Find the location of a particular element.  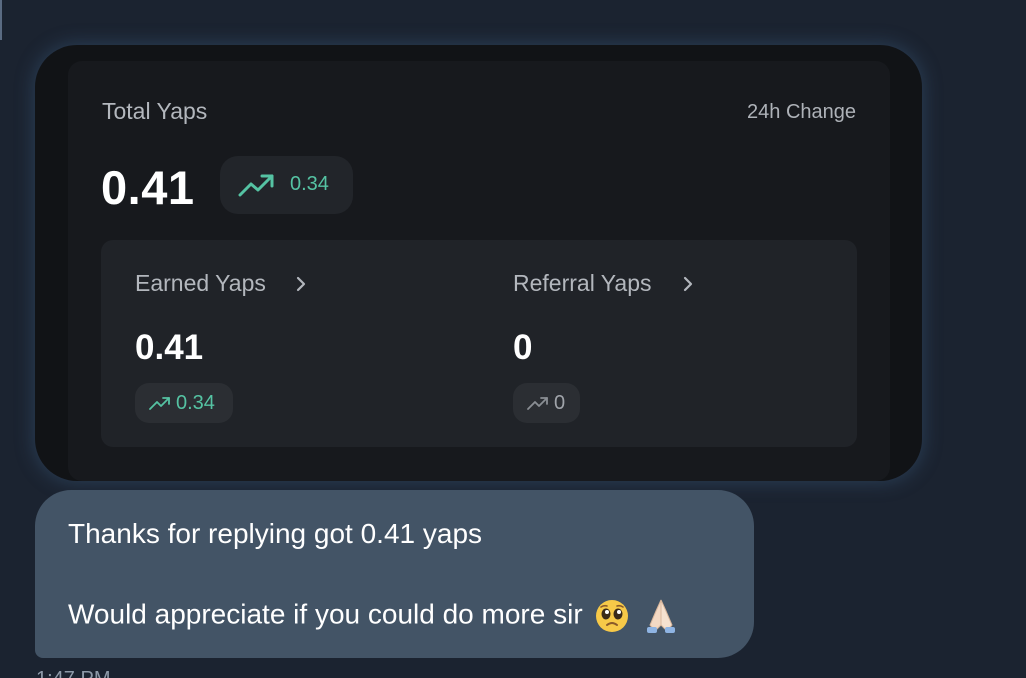

message-timestamp: 1:47 PM is located at coordinates (73, 673).